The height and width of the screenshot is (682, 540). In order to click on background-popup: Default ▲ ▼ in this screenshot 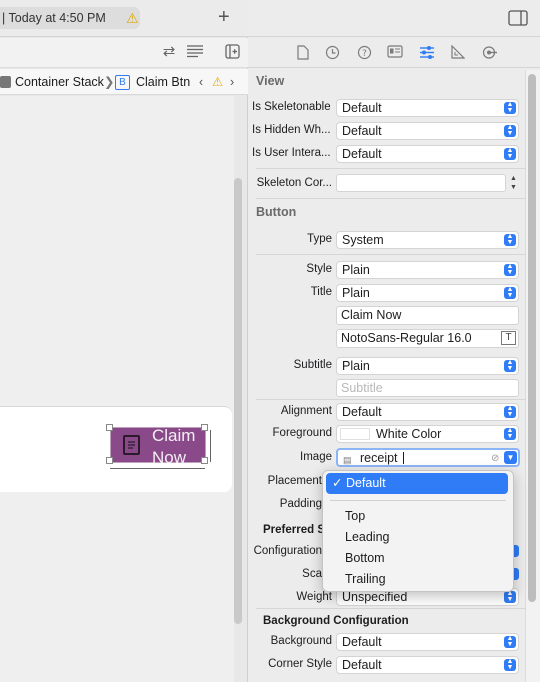, I will do `click(427, 642)`.